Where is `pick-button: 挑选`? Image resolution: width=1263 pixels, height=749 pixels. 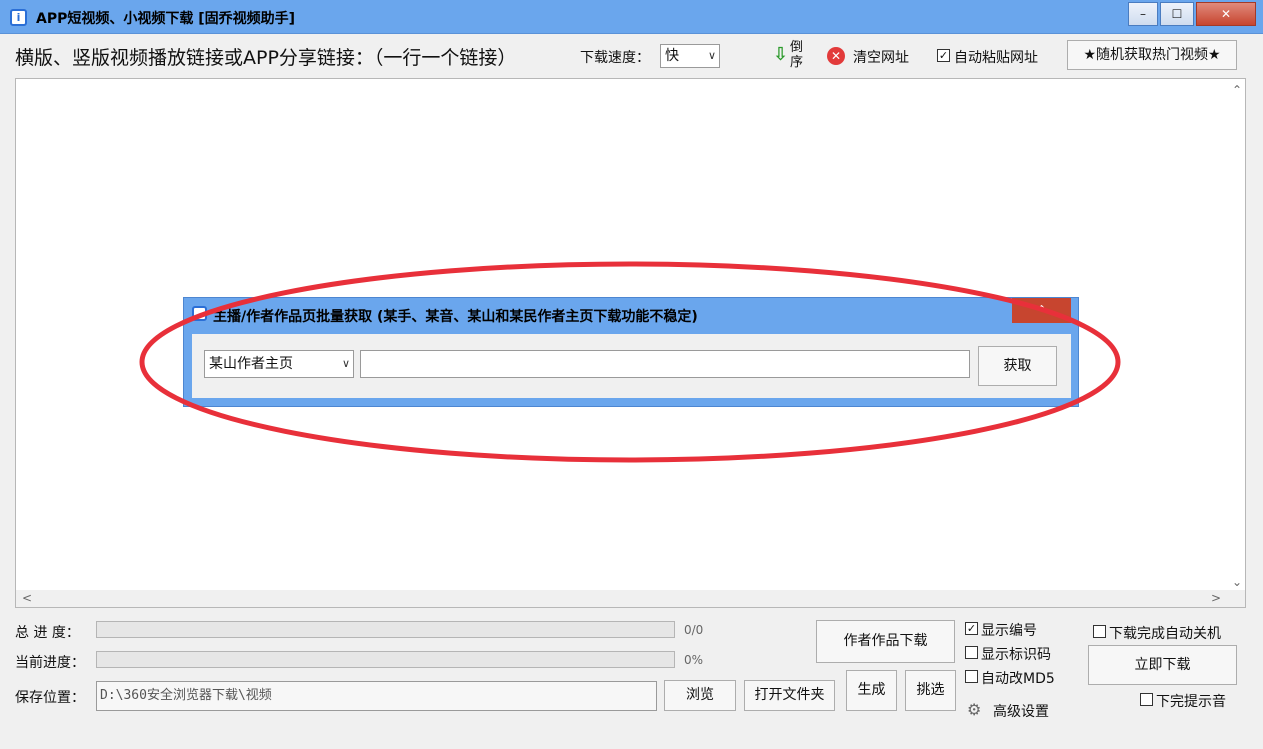
pick-button: 挑选 is located at coordinates (930, 690).